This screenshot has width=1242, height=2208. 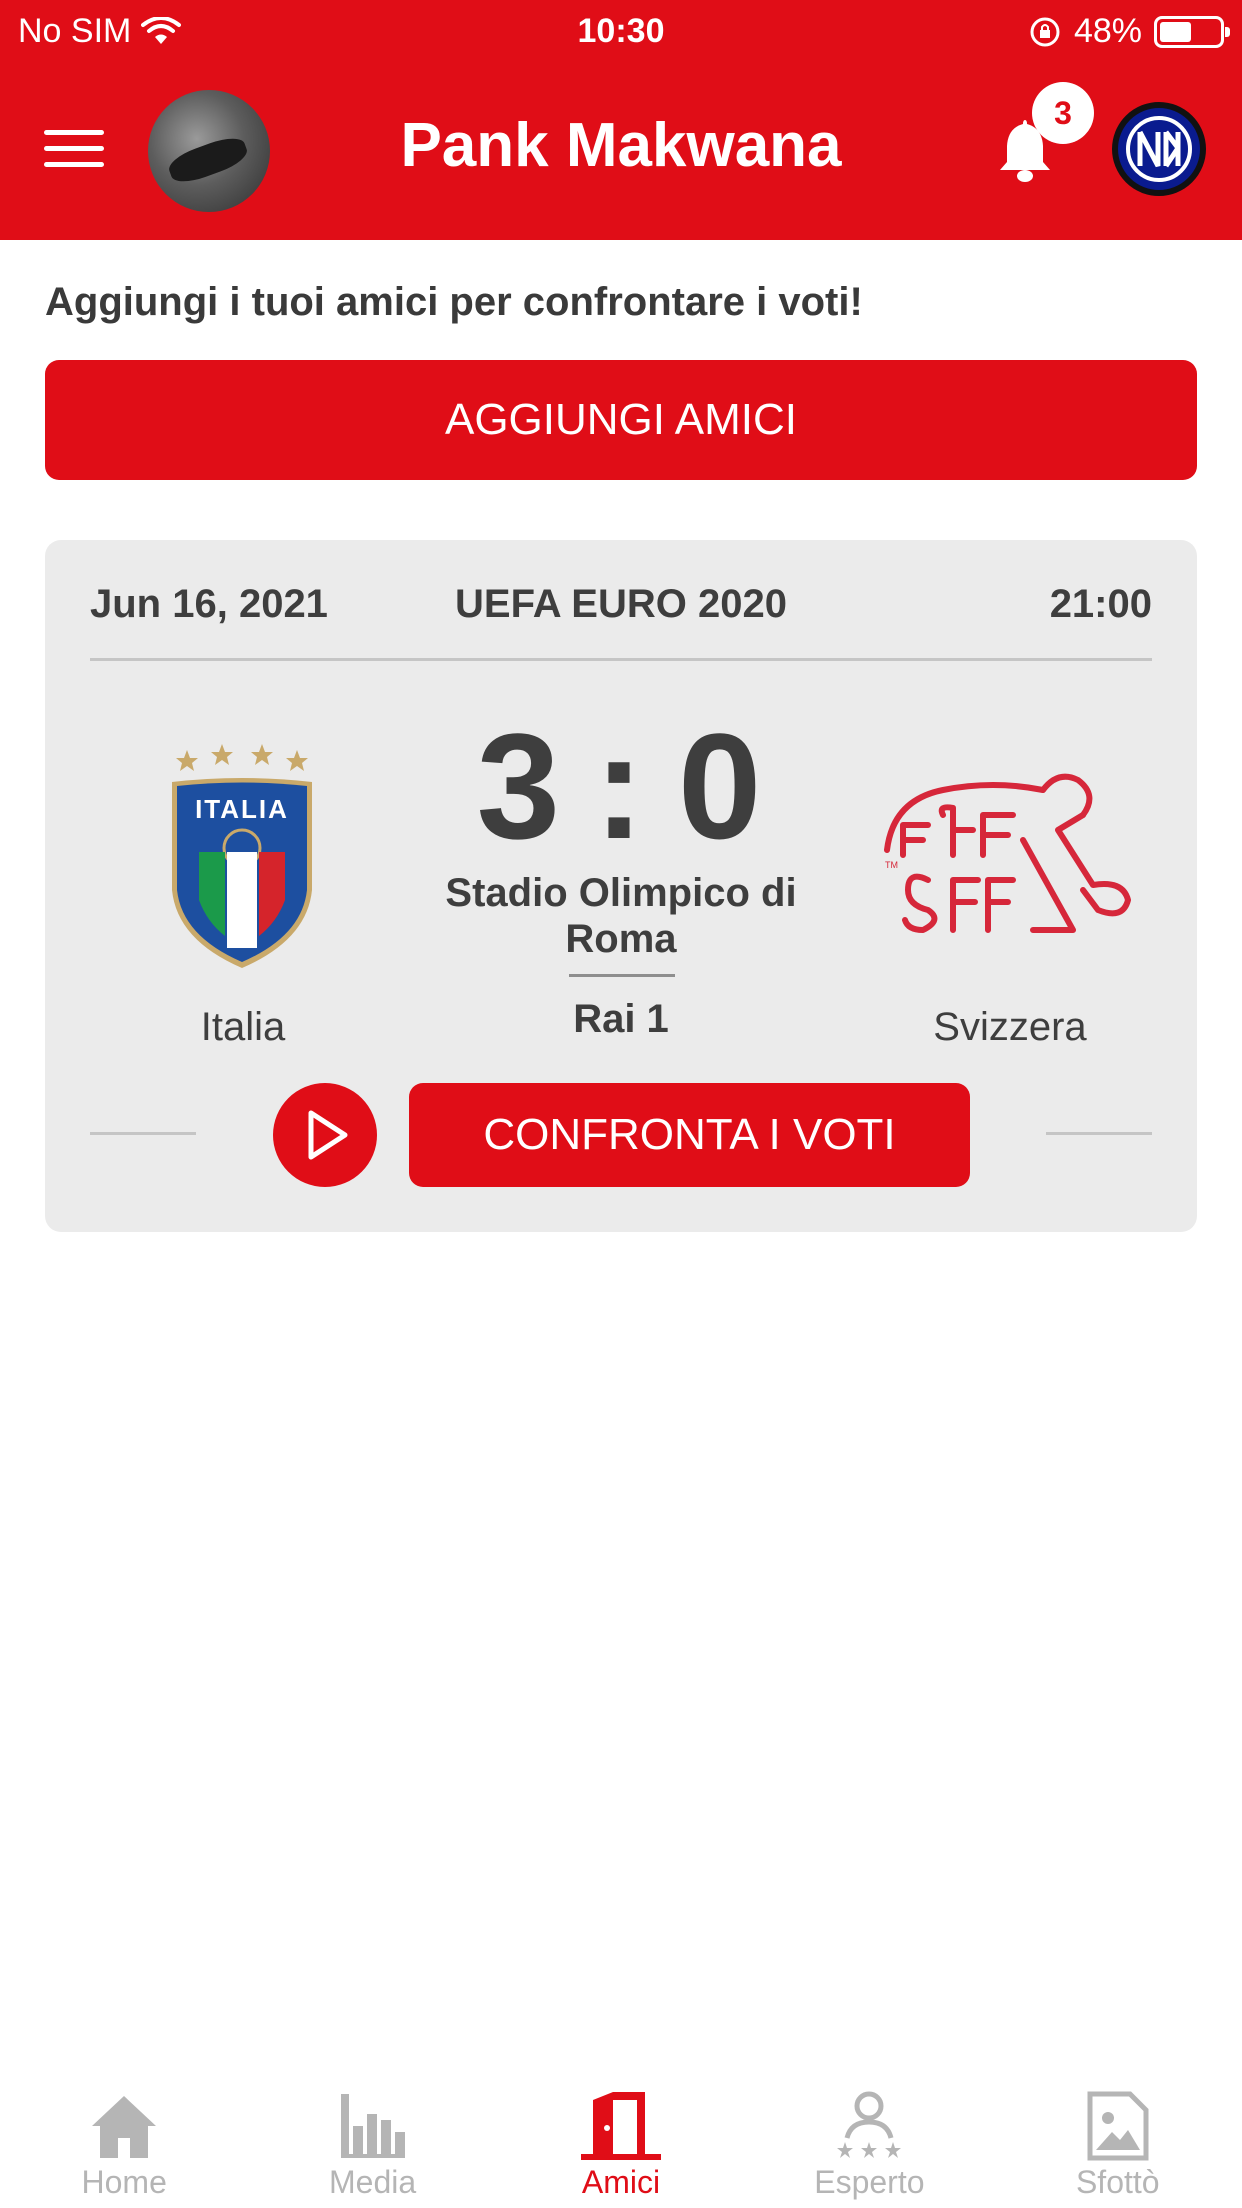 I want to click on add-friends-button: AGGIUNGI AMICI, so click(x=621, y=420).